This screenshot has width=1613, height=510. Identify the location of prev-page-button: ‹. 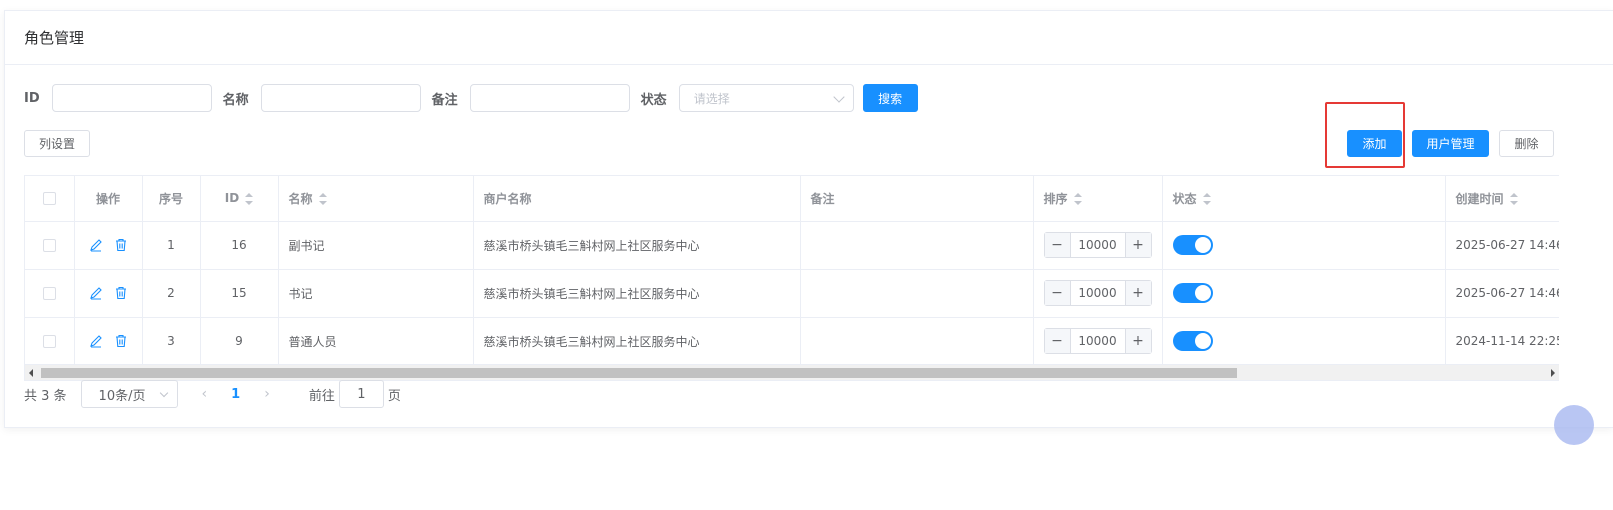
(205, 394).